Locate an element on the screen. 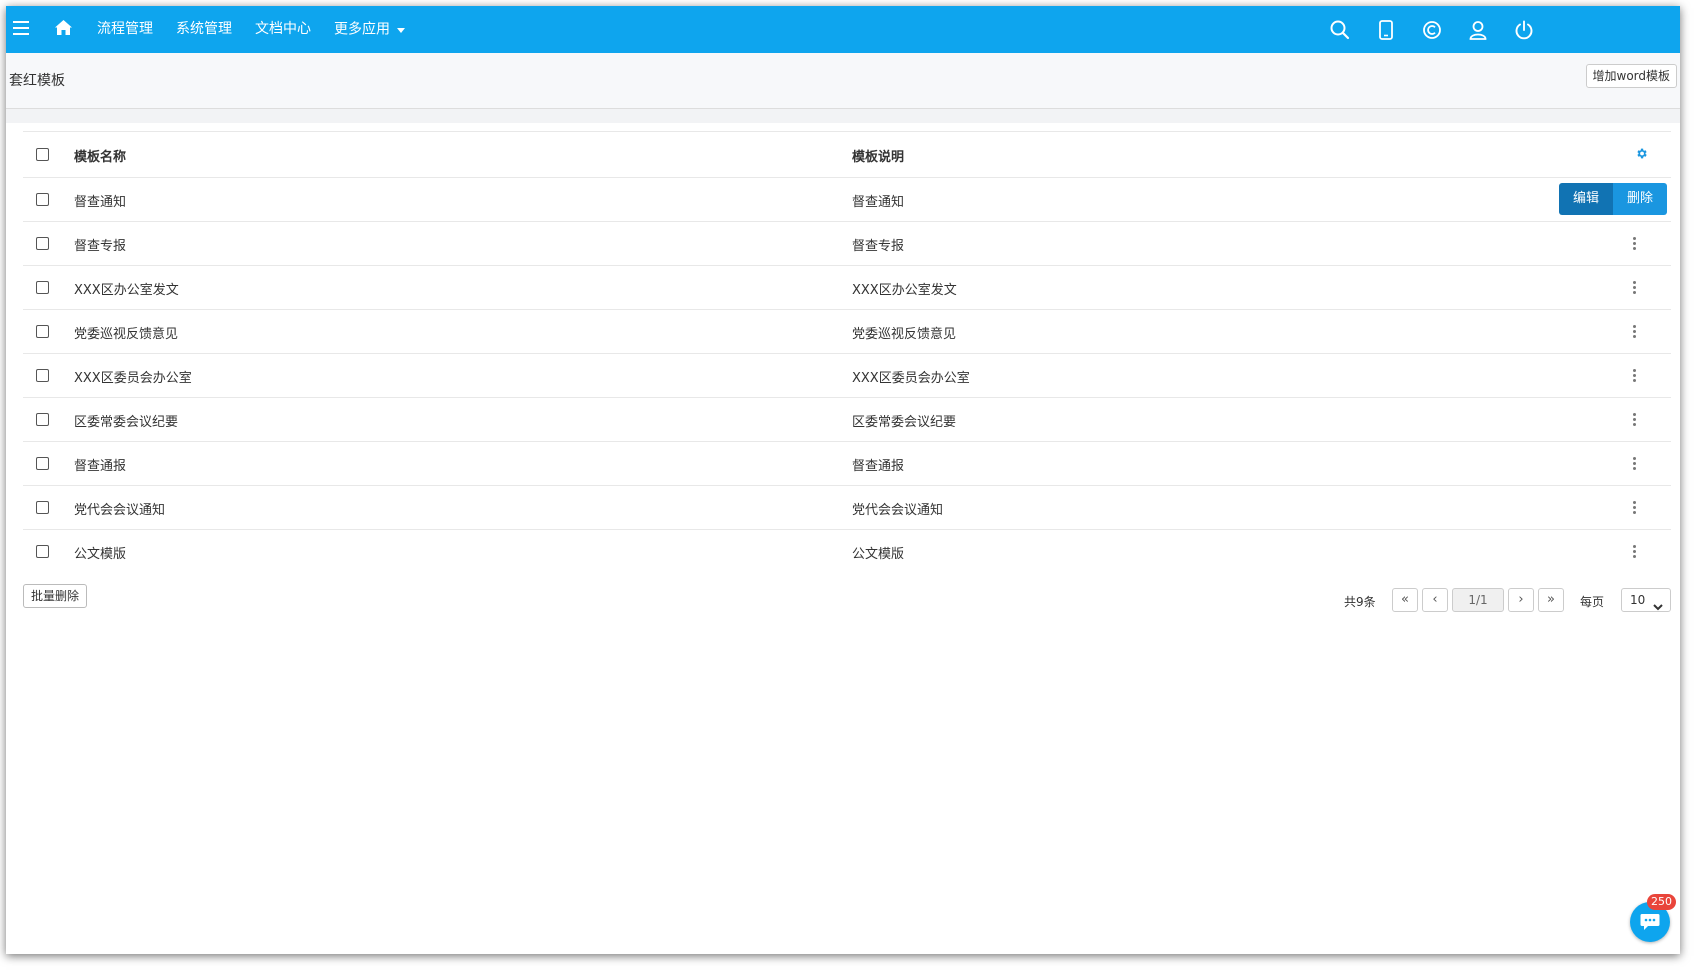  template-desc: XXX区办公室发文 is located at coordinates (904, 290).